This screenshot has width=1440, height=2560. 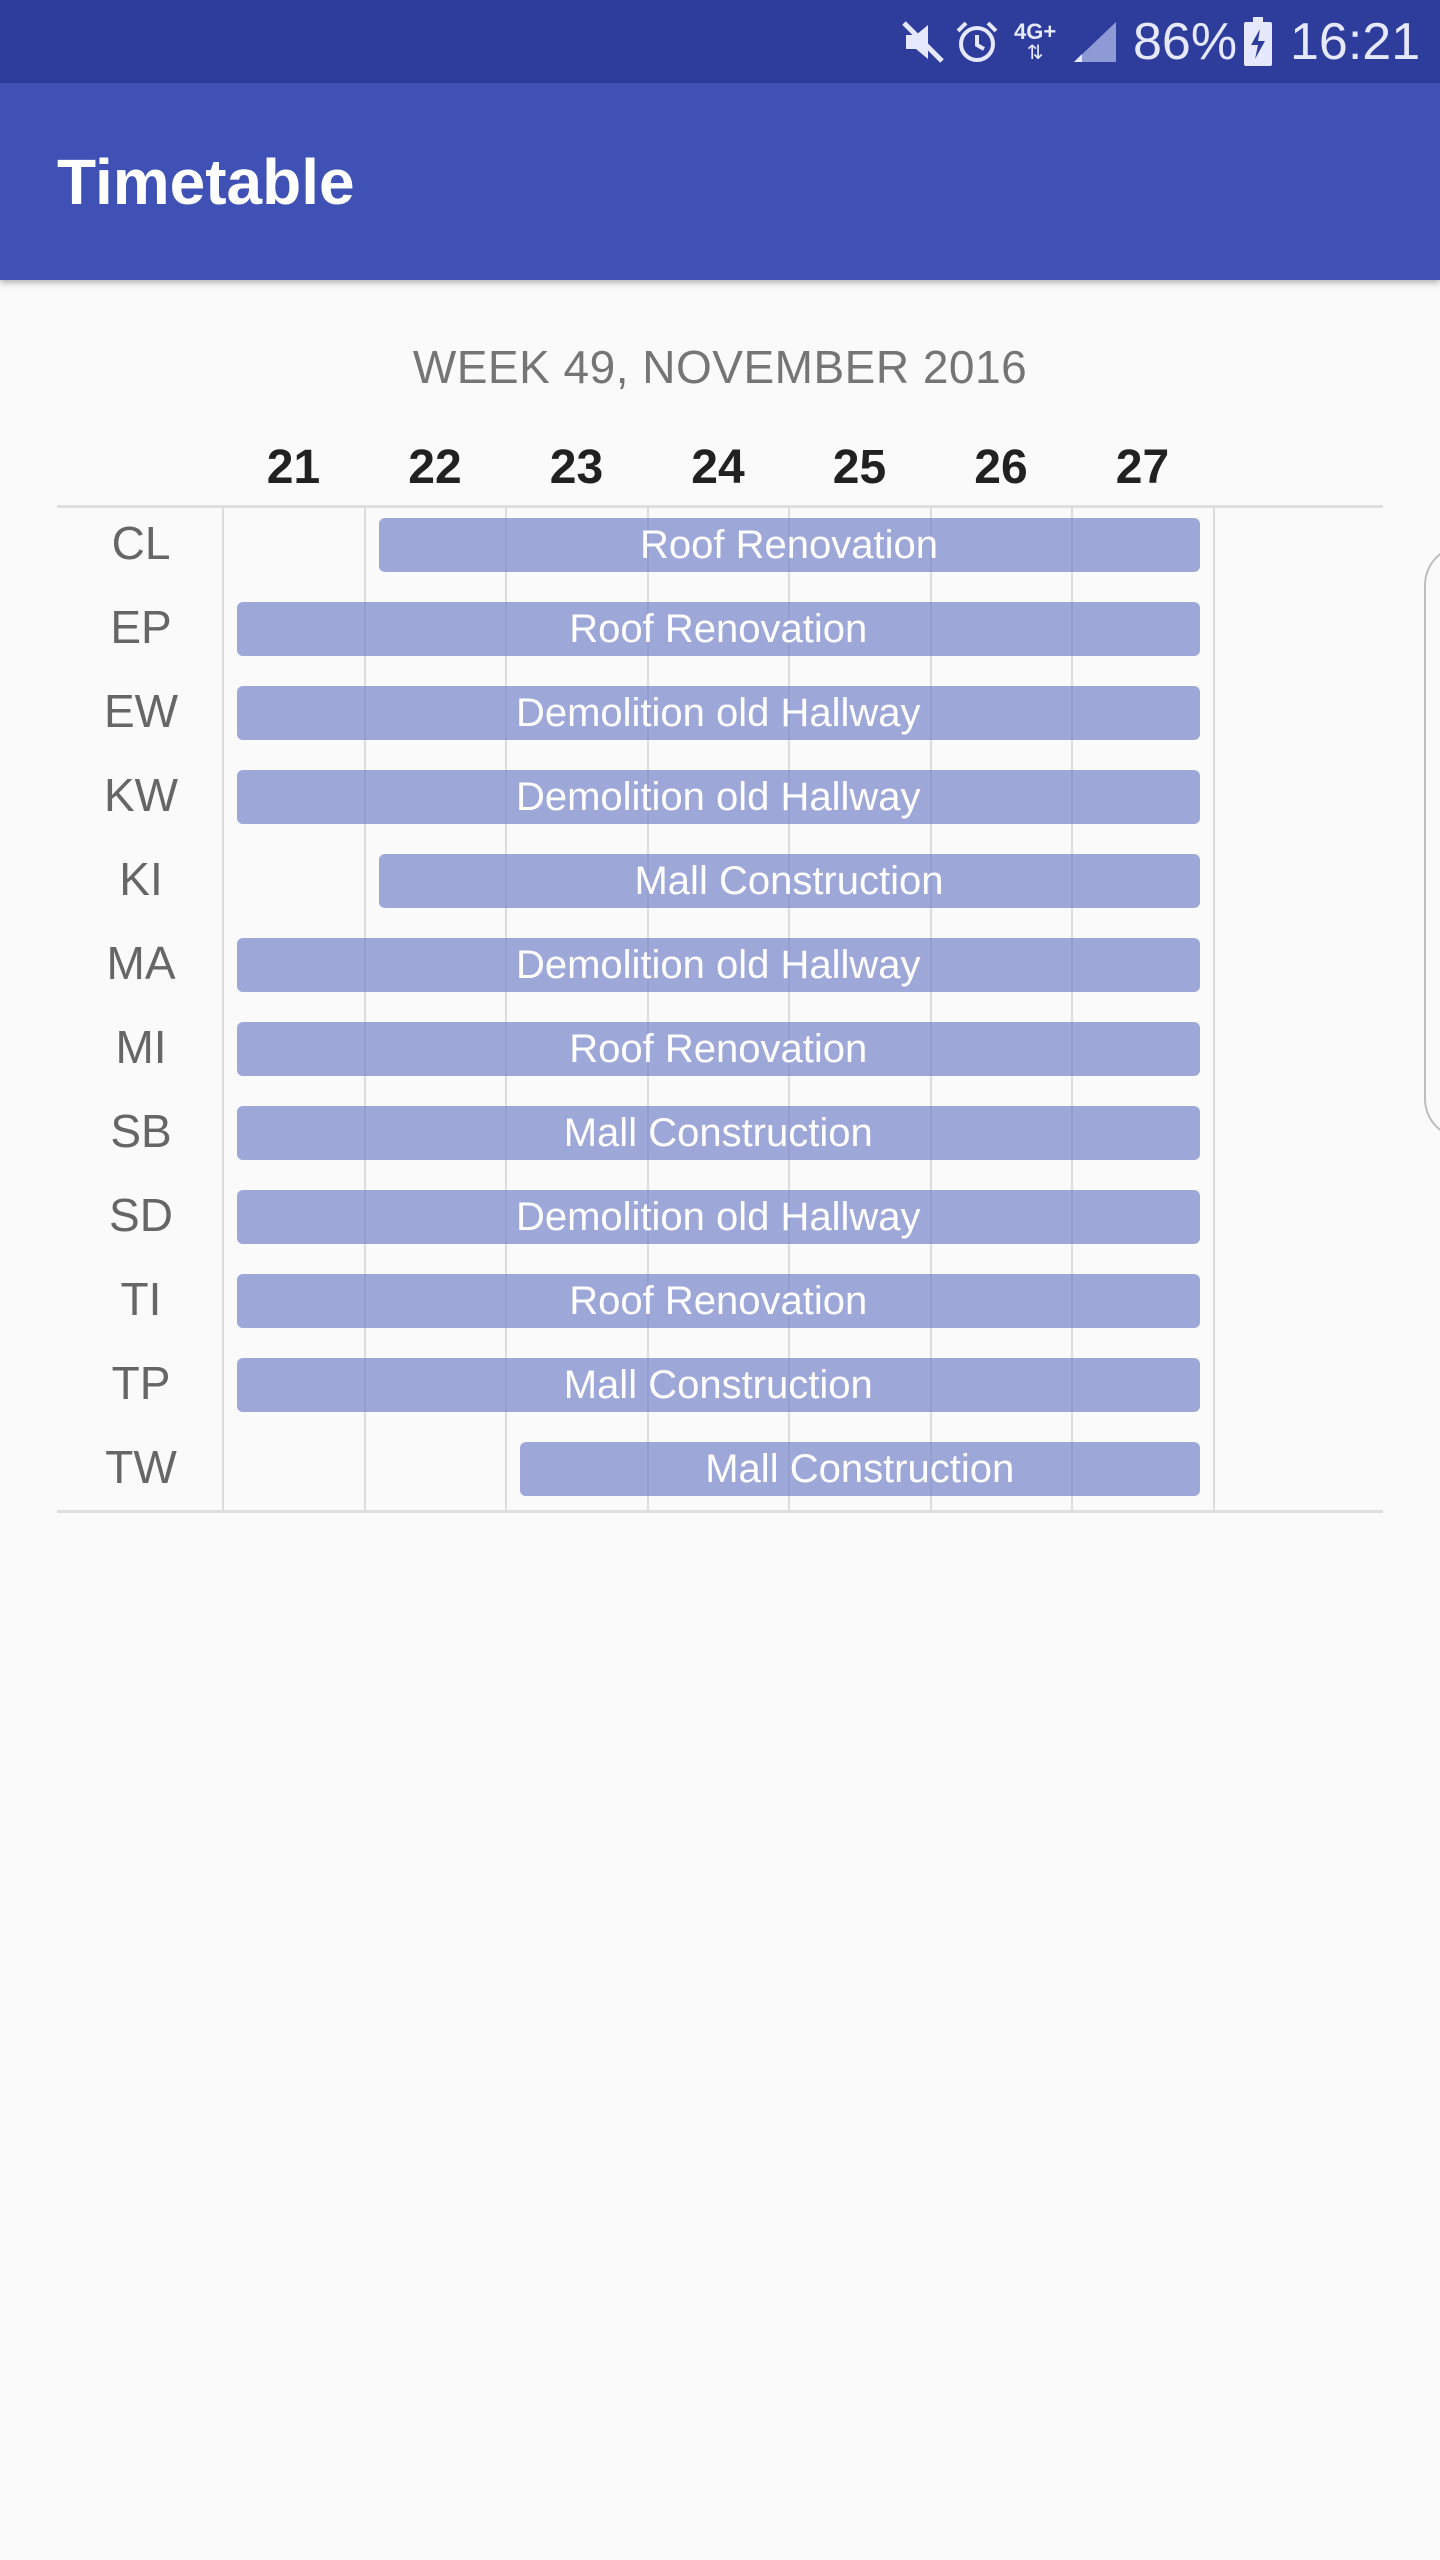 I want to click on clock: 16:21, so click(x=1355, y=41).